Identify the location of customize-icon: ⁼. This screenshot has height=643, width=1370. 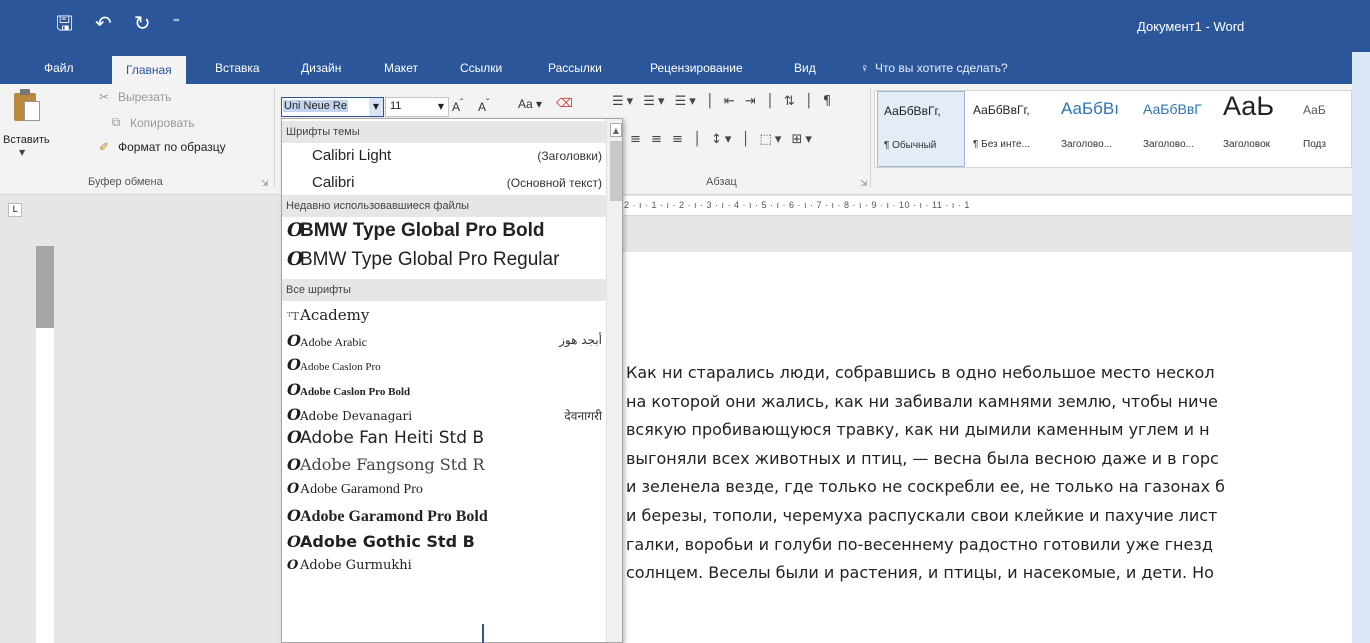
(176, 23).